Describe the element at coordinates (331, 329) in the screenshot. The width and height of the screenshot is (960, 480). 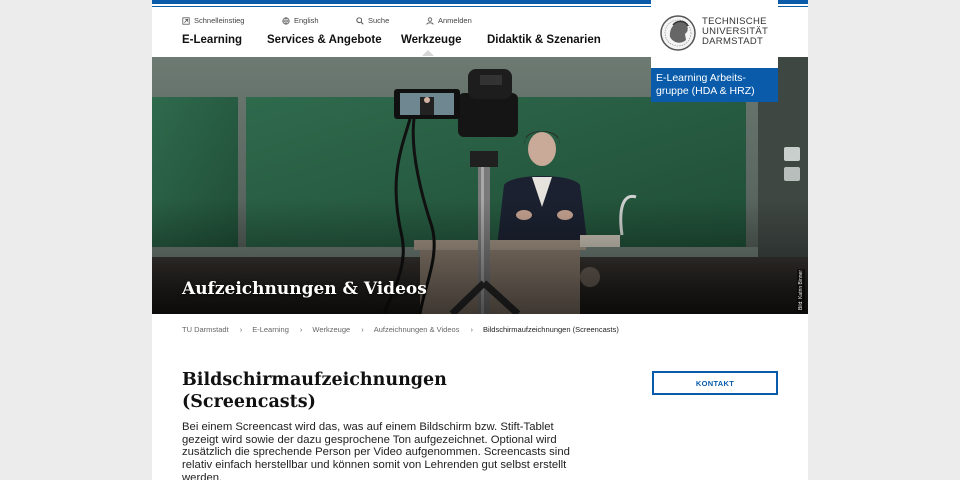
I see `breadcrumb-item: Werkzeuge` at that location.